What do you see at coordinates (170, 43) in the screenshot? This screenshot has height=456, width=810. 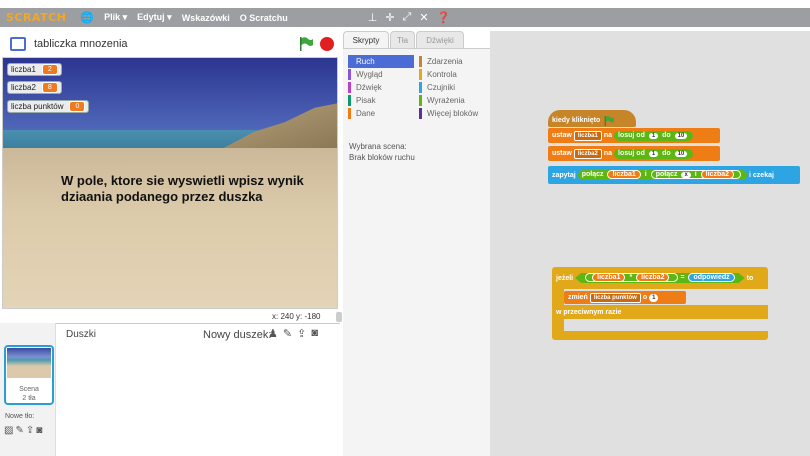 I see `stage-header: tabliczka mnozenia` at bounding box center [170, 43].